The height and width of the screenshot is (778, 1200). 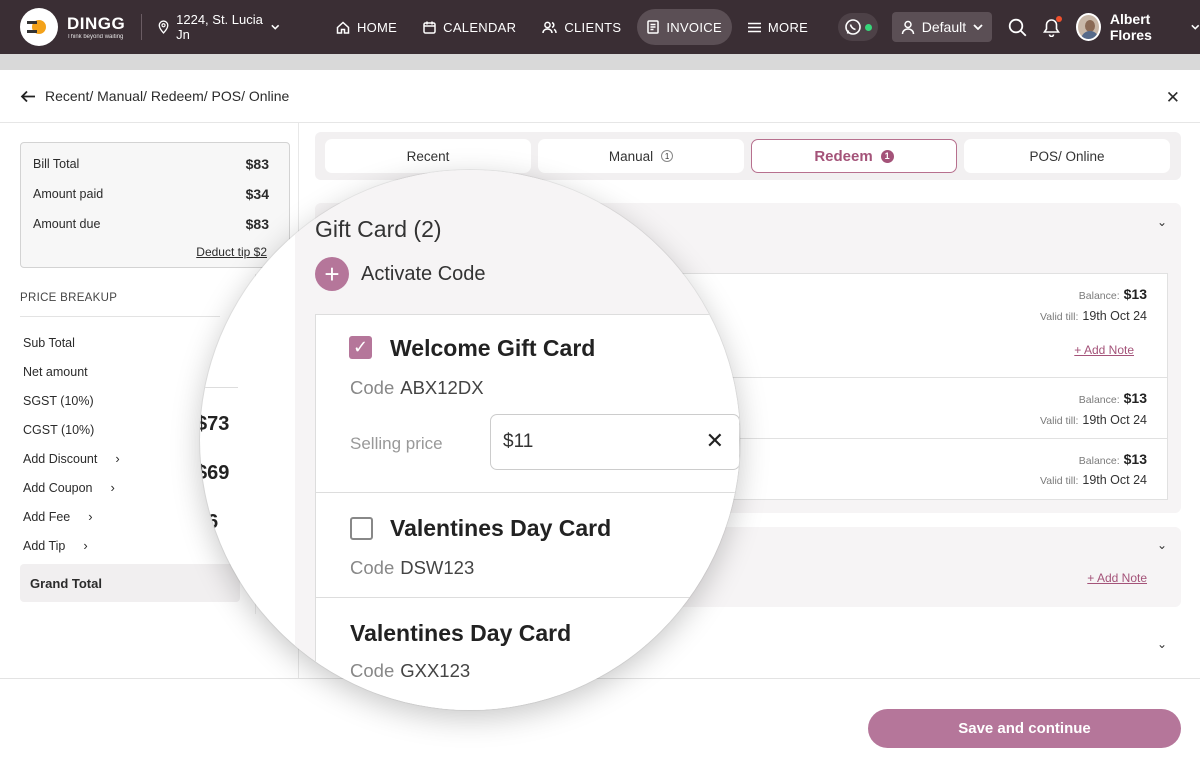 What do you see at coordinates (372, 387) in the screenshot?
I see `code-label: Code` at bounding box center [372, 387].